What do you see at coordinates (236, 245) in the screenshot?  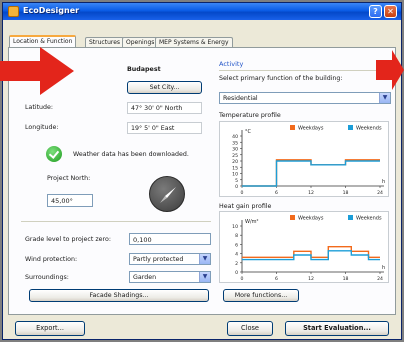 I see `y-tick-label: 6` at bounding box center [236, 245].